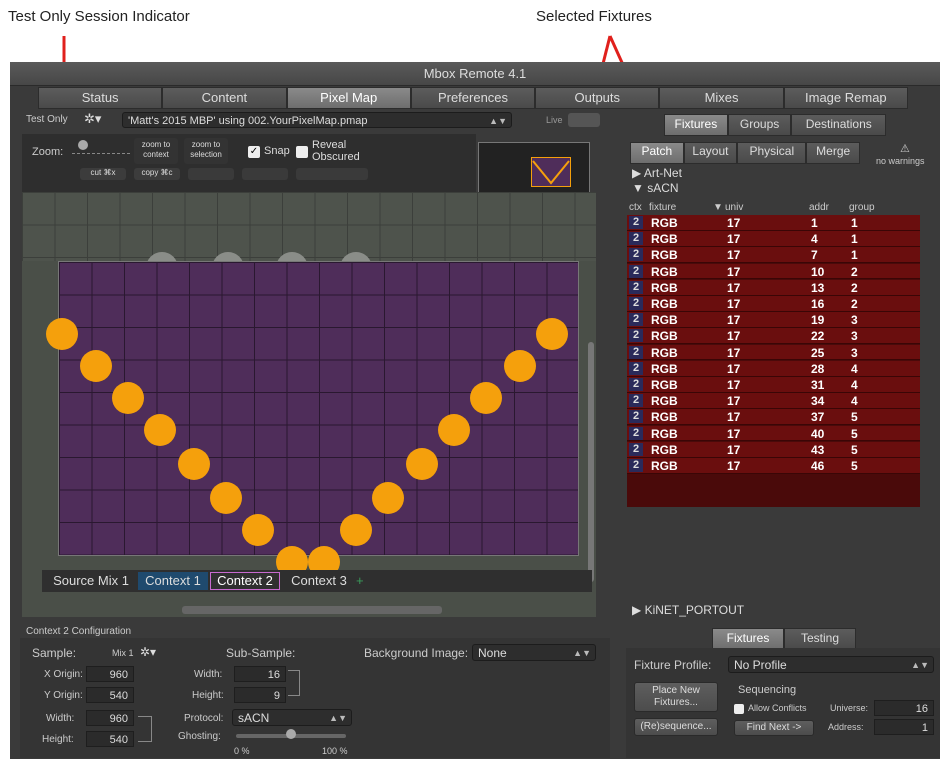  What do you see at coordinates (655, 188) in the screenshot?
I see `tree-sacn: ▼ sACN` at bounding box center [655, 188].